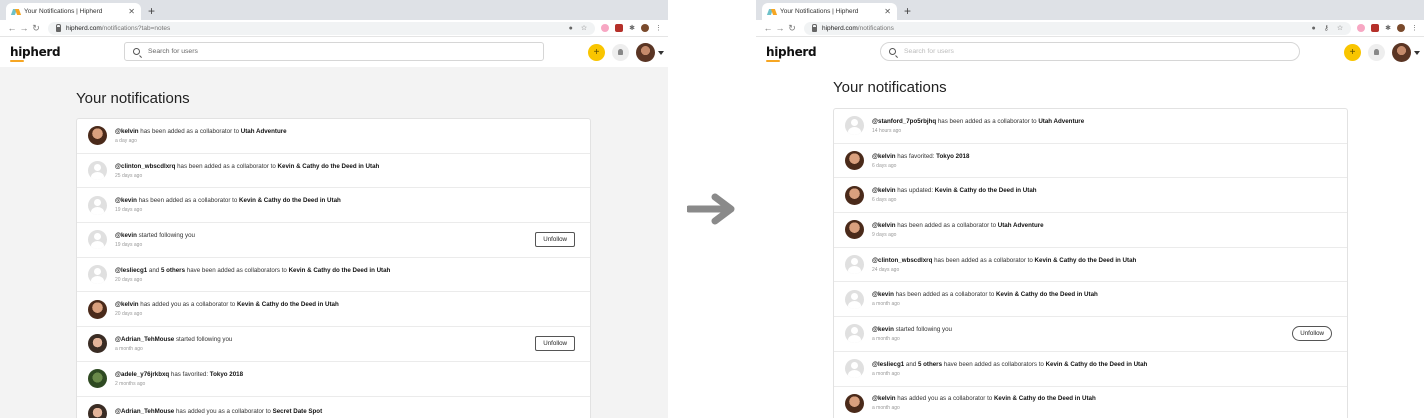 Image resolution: width=1424 pixels, height=418 pixels. What do you see at coordinates (904, 121) in the screenshot?
I see `notification-user-link: @stanford_7po5rbjhq` at bounding box center [904, 121].